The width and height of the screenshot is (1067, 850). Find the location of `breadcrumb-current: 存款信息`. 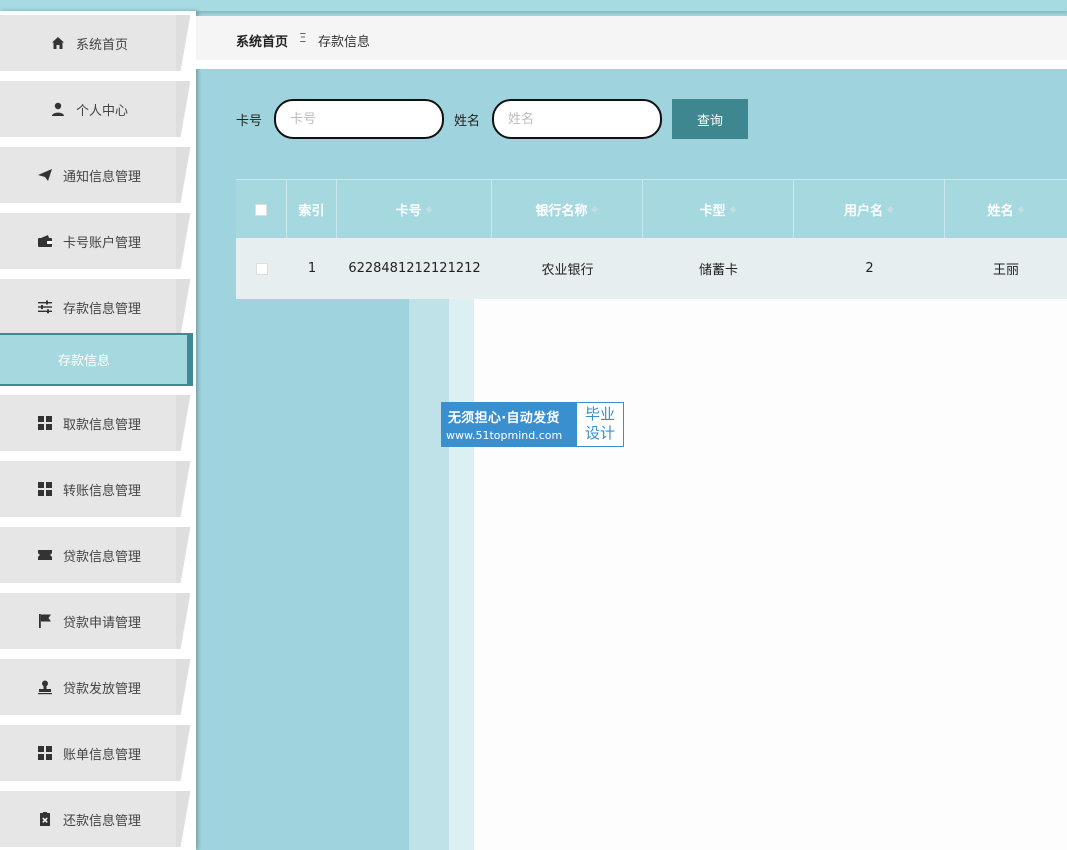

breadcrumb-current: 存款信息 is located at coordinates (344, 42).